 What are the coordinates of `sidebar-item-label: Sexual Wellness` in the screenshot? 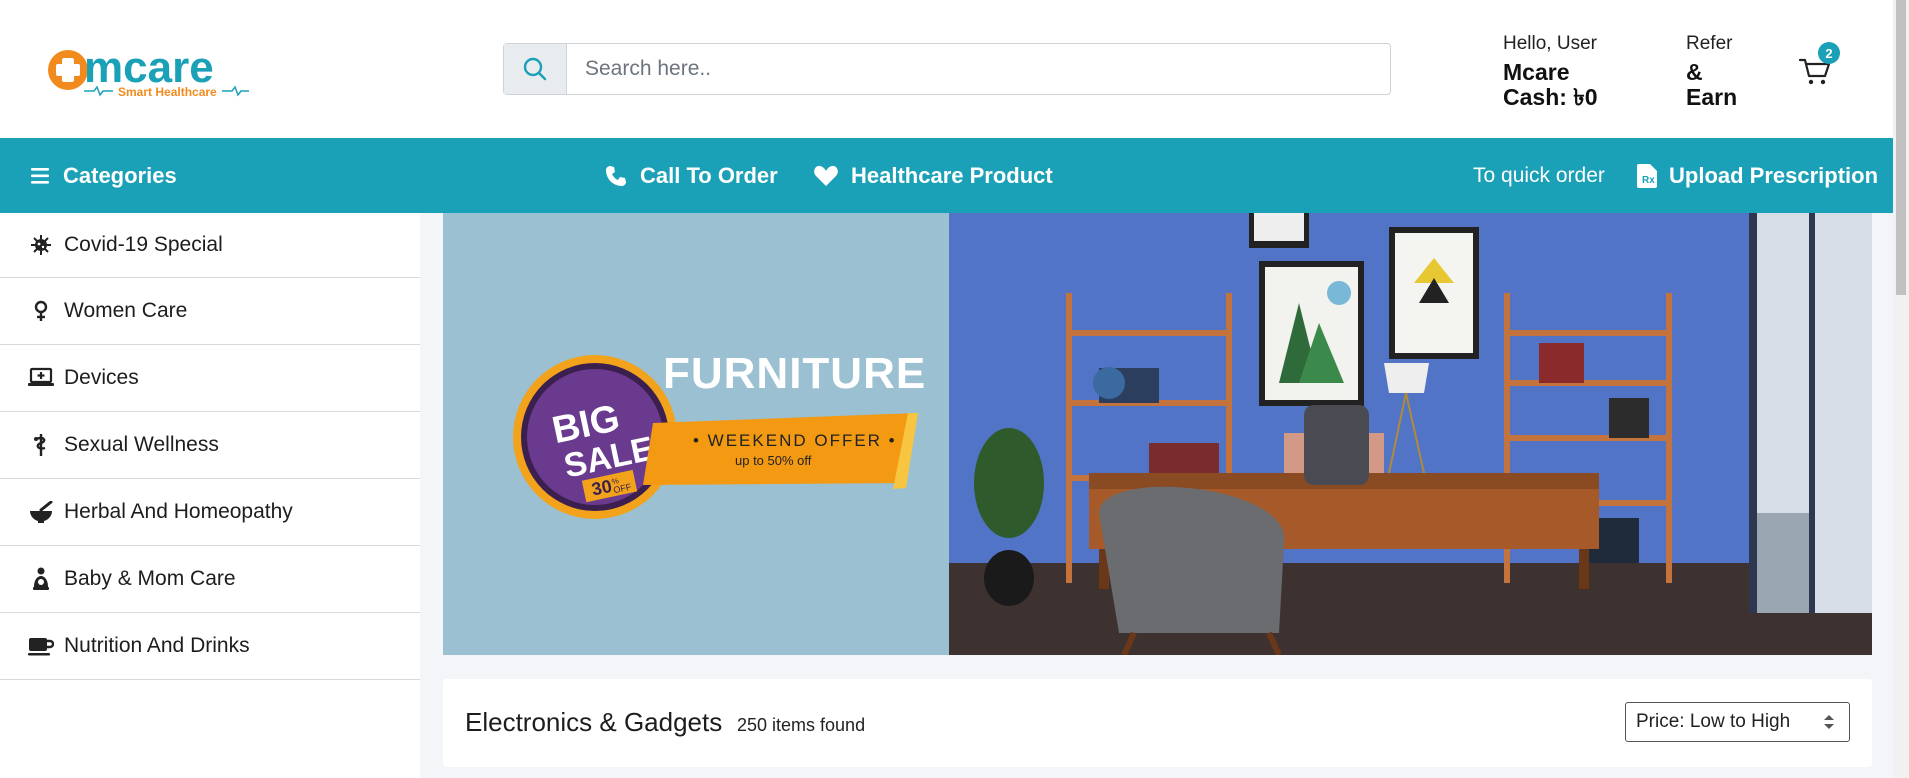 It's located at (141, 444).